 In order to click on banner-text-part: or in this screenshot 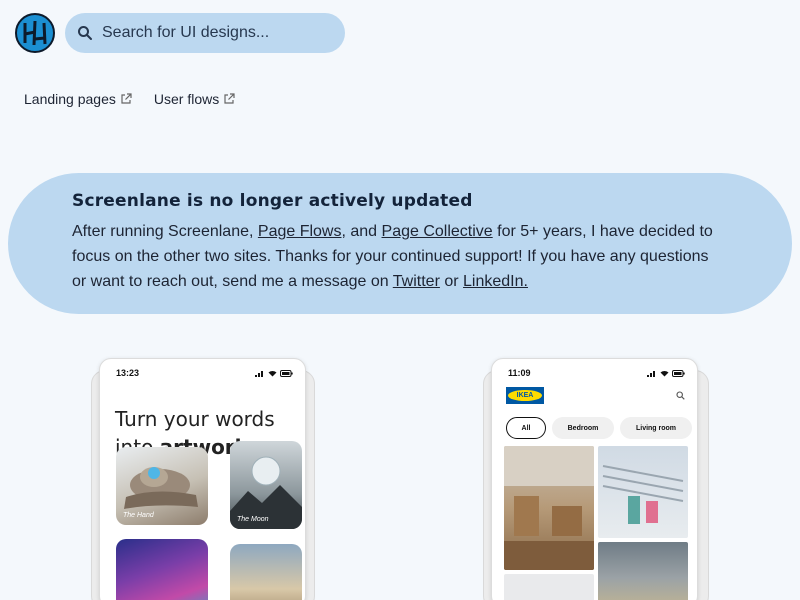, I will do `click(451, 281)`.